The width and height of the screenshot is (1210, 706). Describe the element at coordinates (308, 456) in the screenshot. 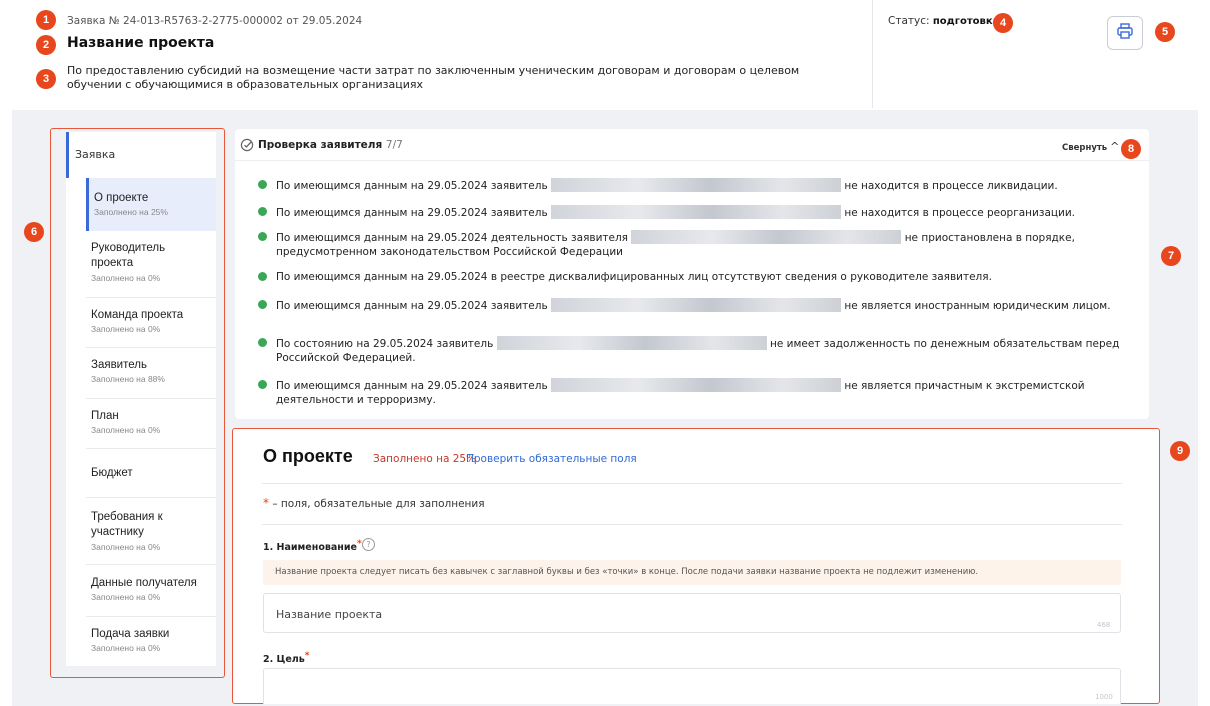

I see `section-title: О проекте` at that location.